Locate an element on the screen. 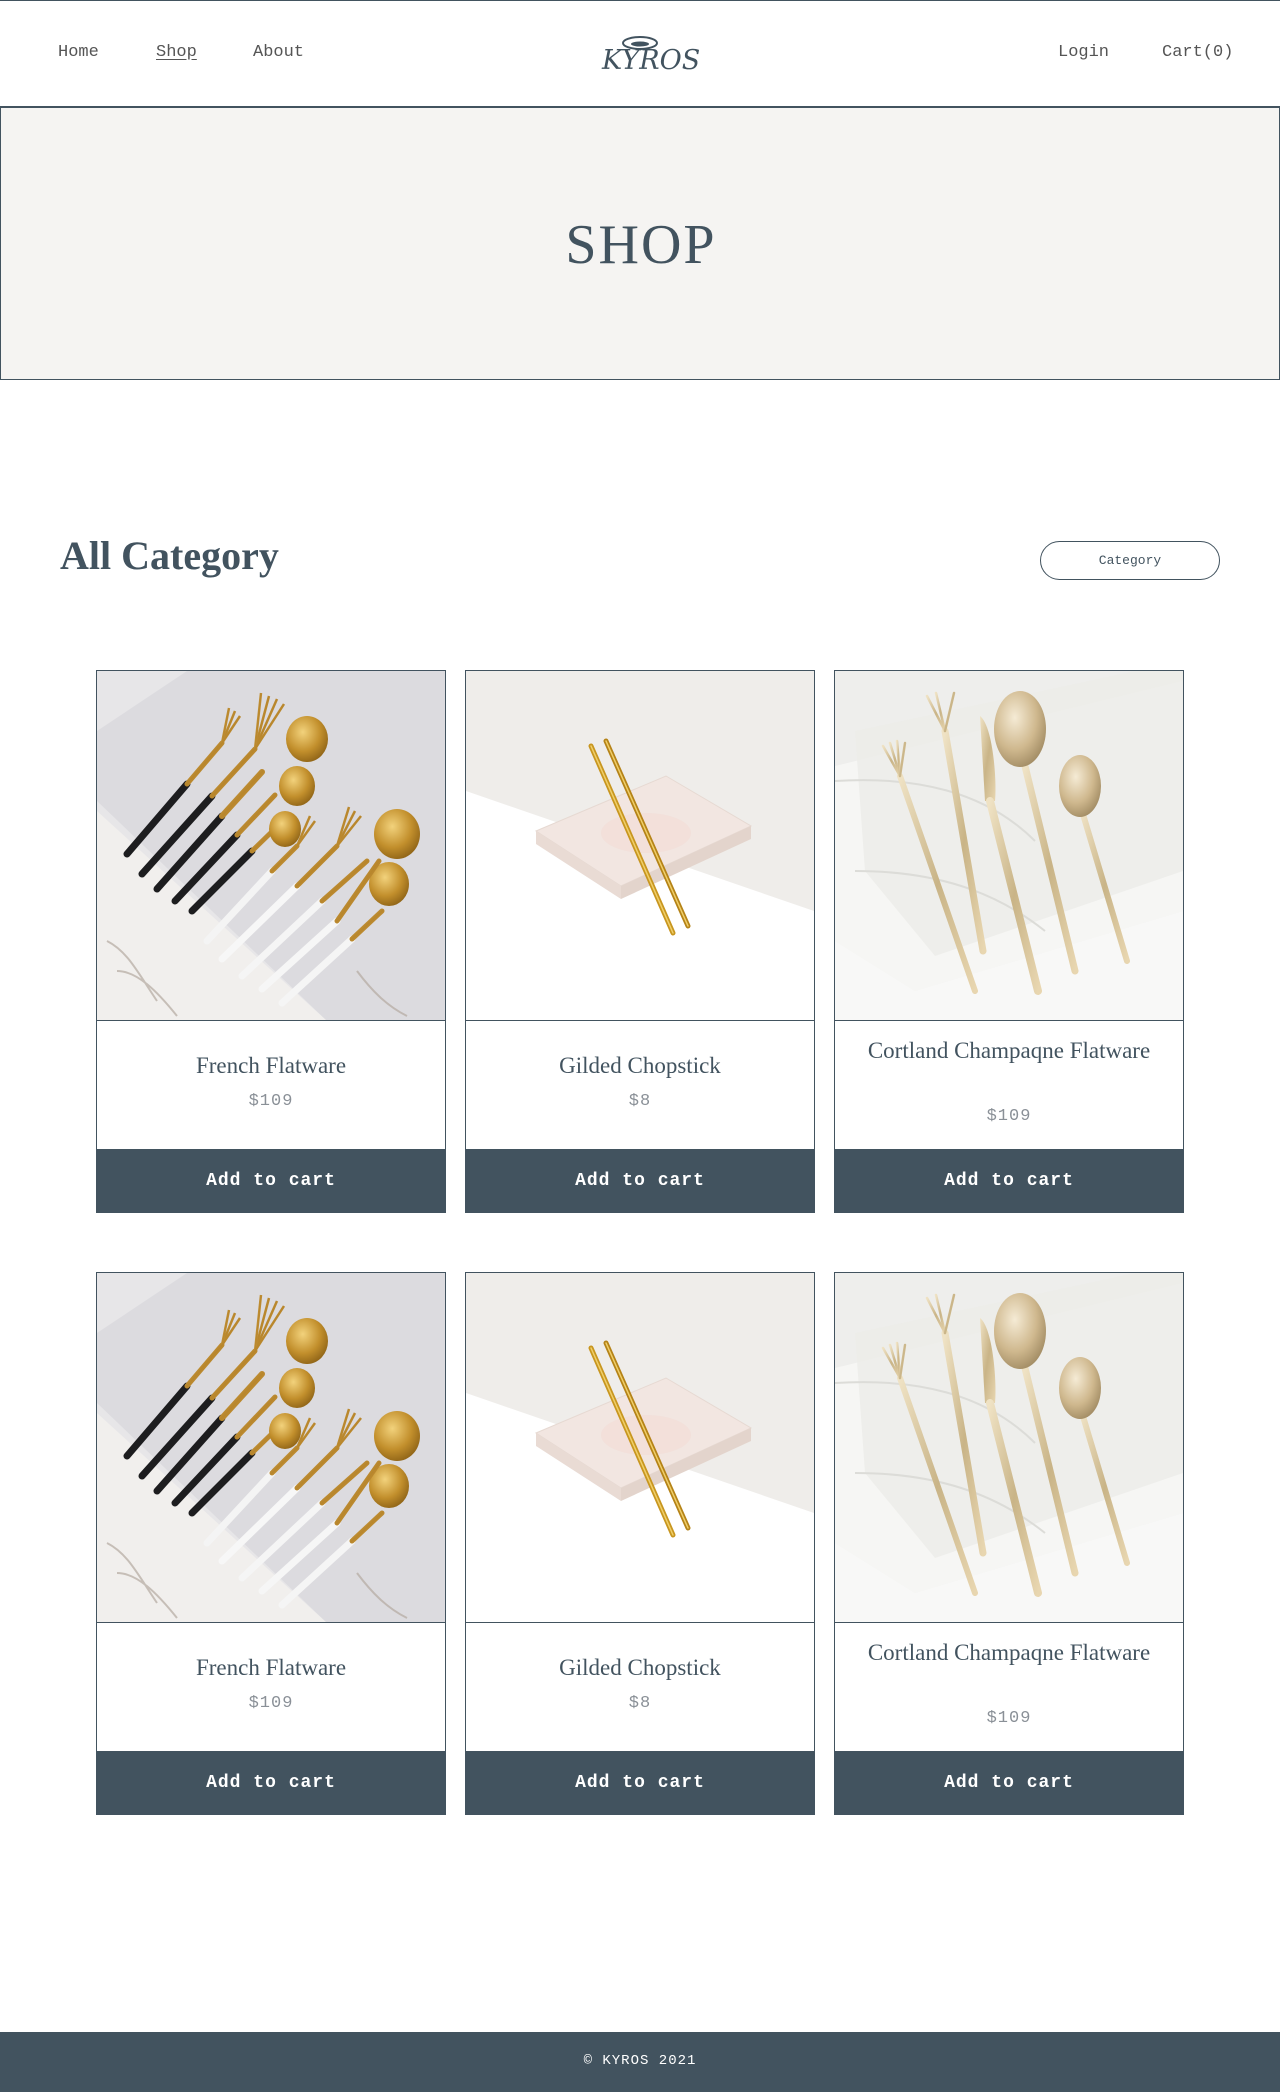 This screenshot has height=2092, width=1280. kyros-logo: KYROS is located at coordinates (647, 57).